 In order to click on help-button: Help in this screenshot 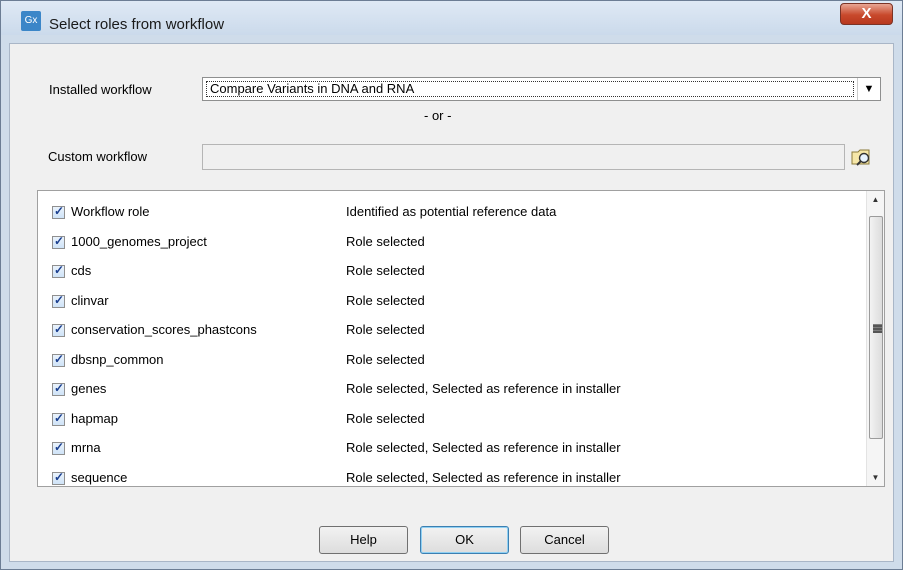, I will do `click(363, 540)`.